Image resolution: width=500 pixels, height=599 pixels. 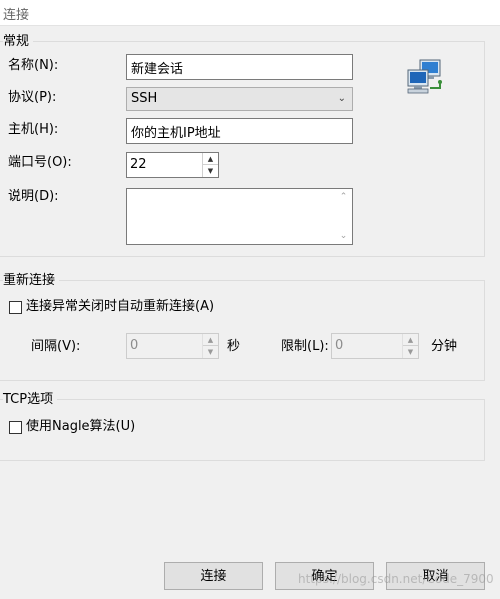 What do you see at coordinates (172, 346) in the screenshot?
I see `interval-spinner: 0 ▲ ▼` at bounding box center [172, 346].